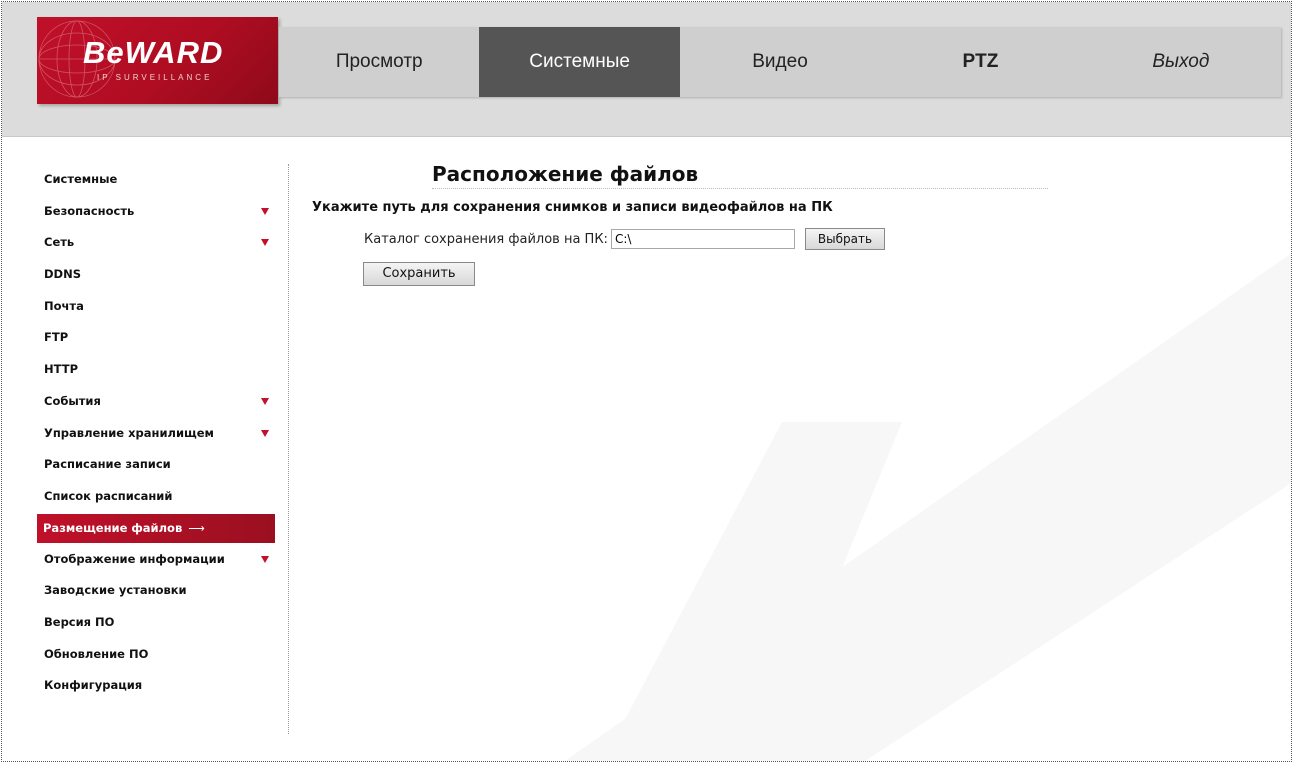  Describe the element at coordinates (72, 400) in the screenshot. I see `sidebar-item-label: События` at that location.